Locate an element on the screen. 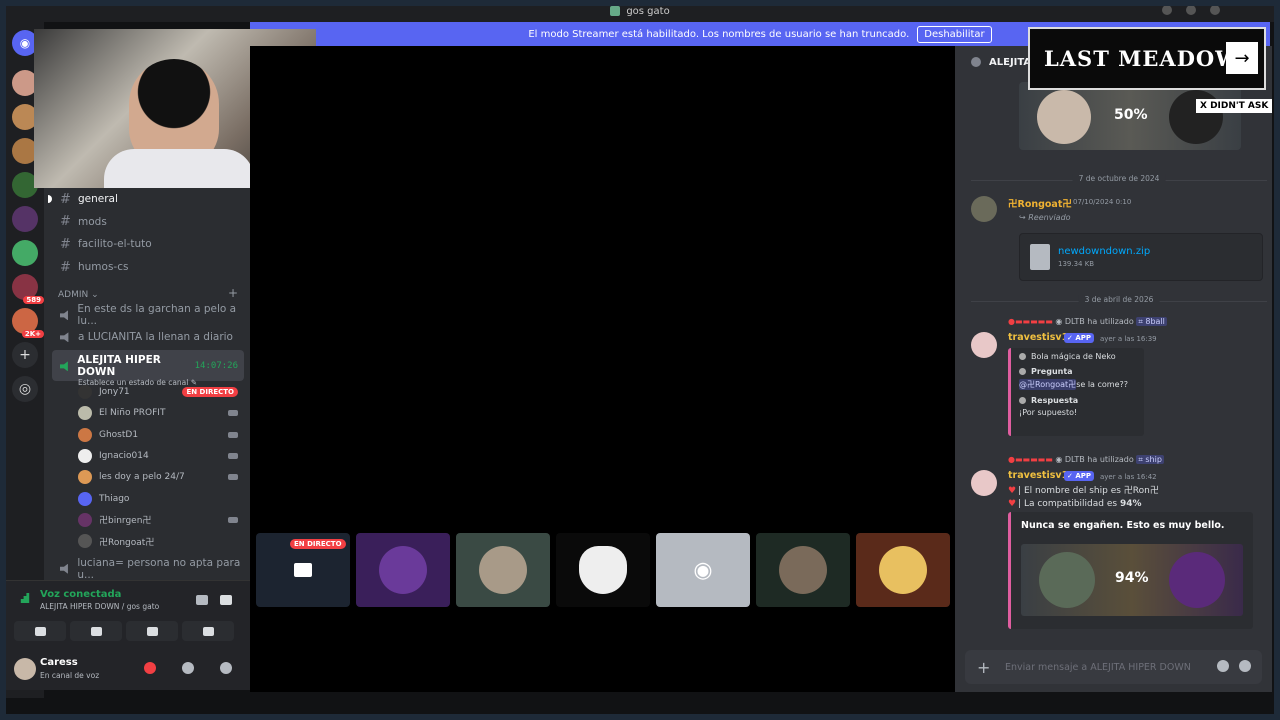  streamer-shirt is located at coordinates (179, 168).